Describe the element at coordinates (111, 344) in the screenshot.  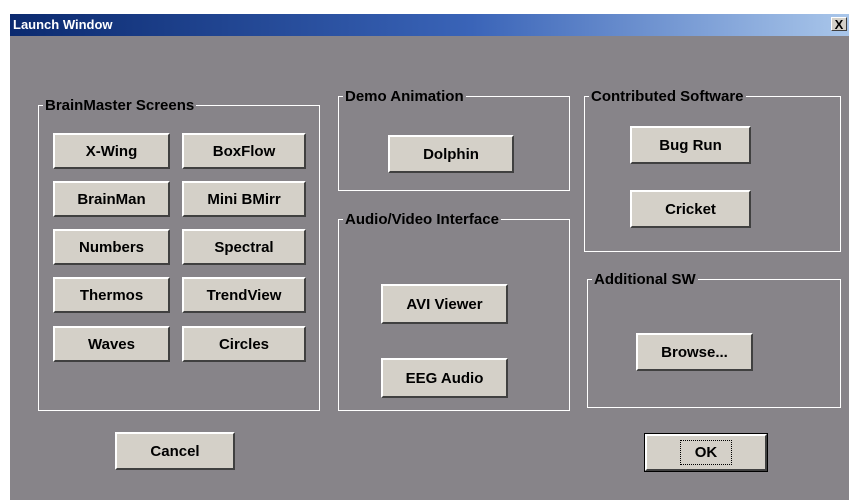
I see `waves-button: Waves` at that location.